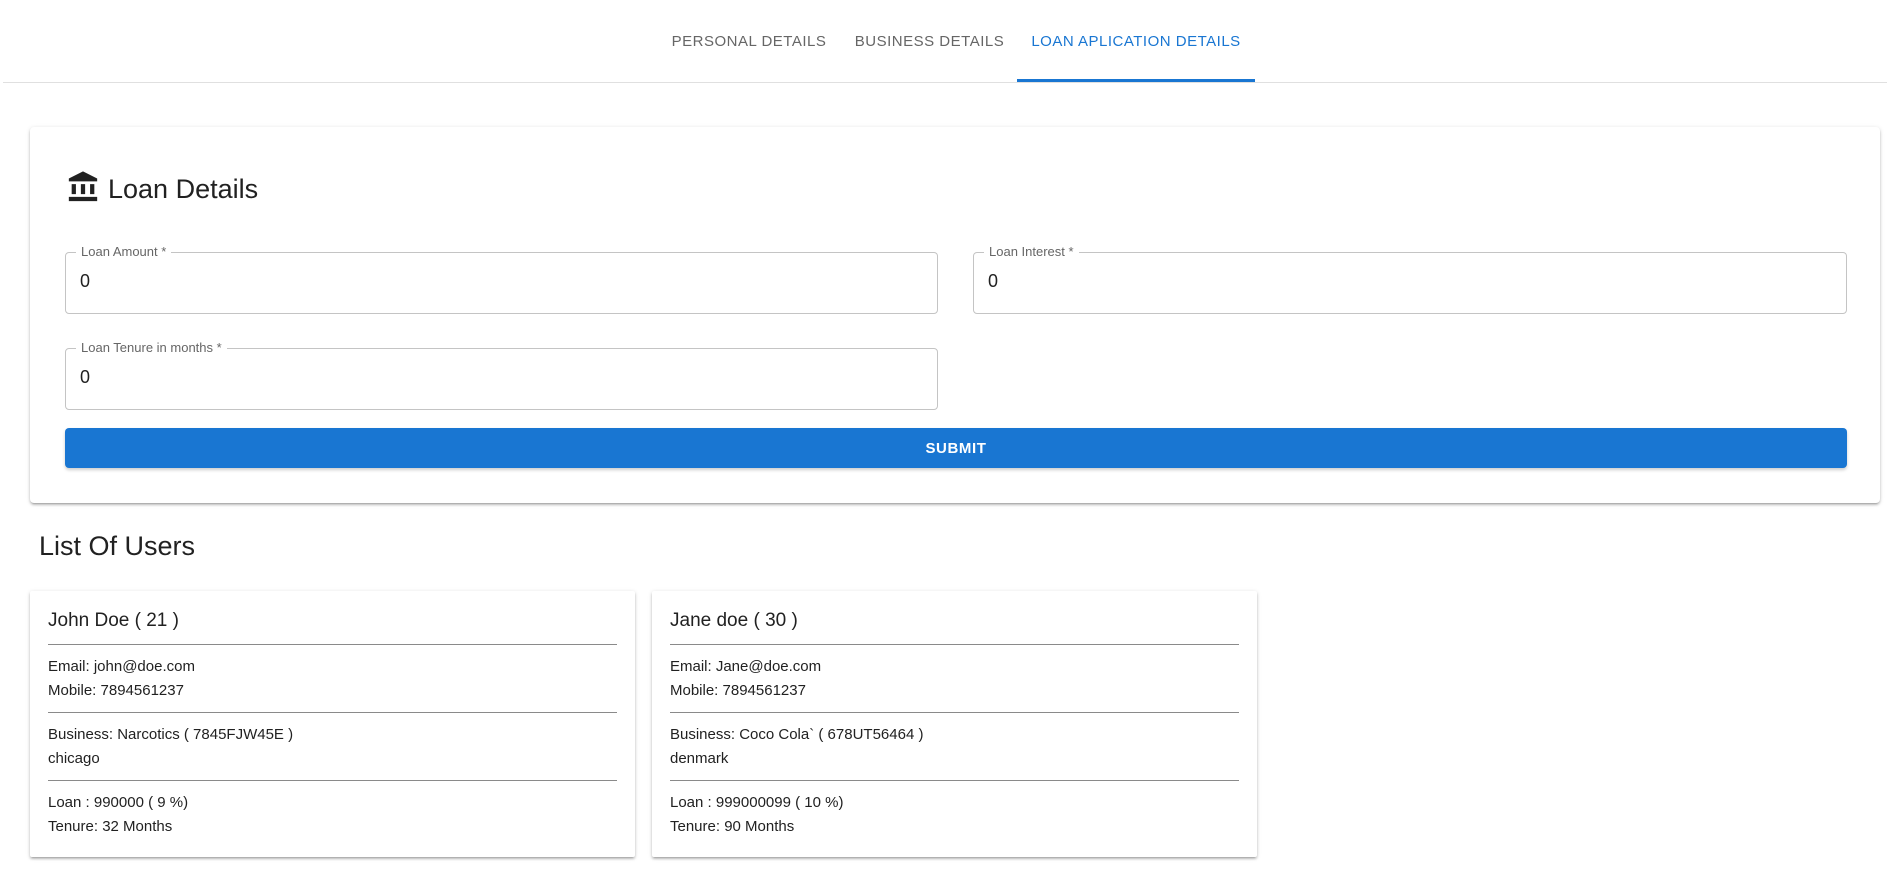  What do you see at coordinates (124, 252) in the screenshot?
I see `loan-amount-label: Loan Amount *` at bounding box center [124, 252].